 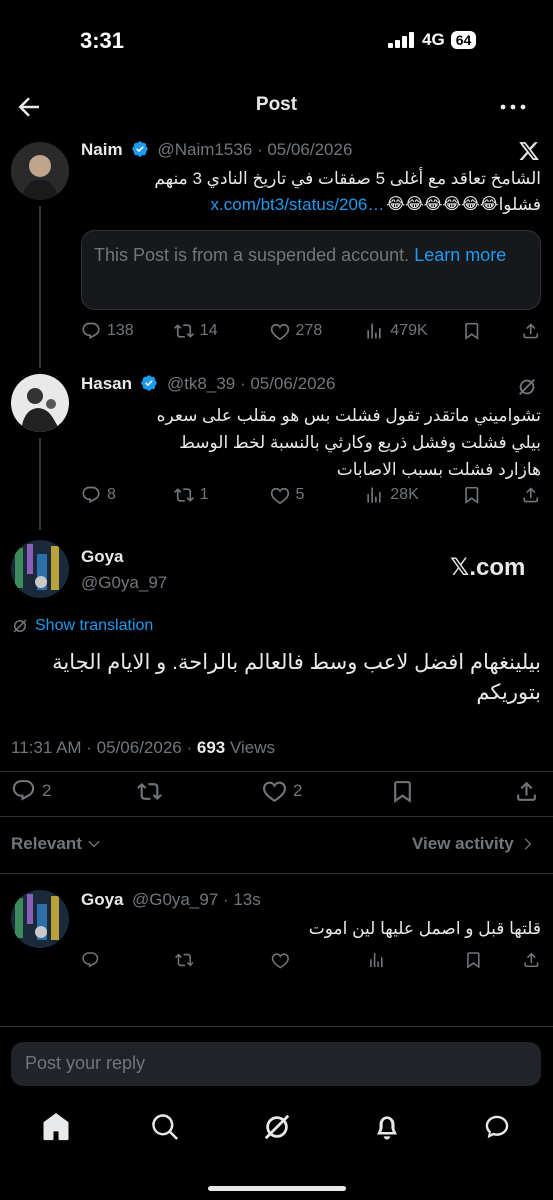 What do you see at coordinates (102, 149) in the screenshot?
I see `author-name: Naim` at bounding box center [102, 149].